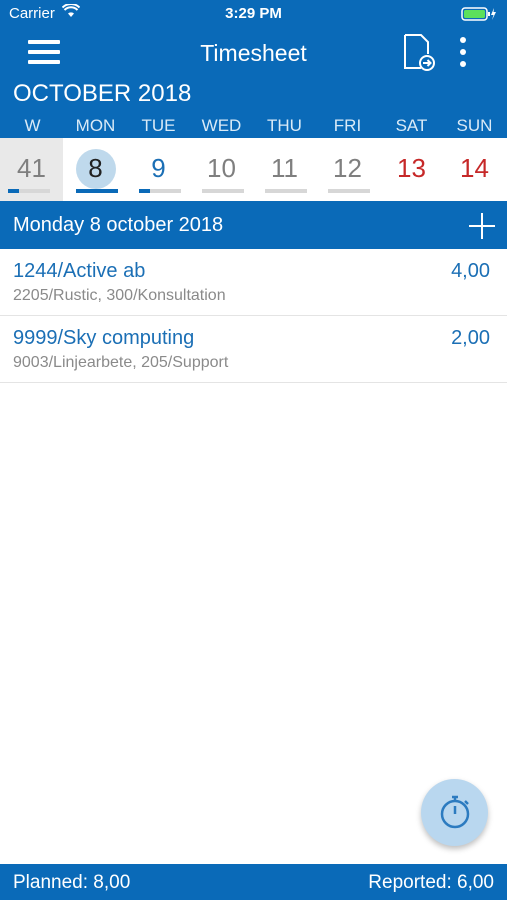 Image resolution: width=507 pixels, height=900 pixels. Describe the element at coordinates (253, 54) in the screenshot. I see `top-app-bar: Timesheet` at that location.